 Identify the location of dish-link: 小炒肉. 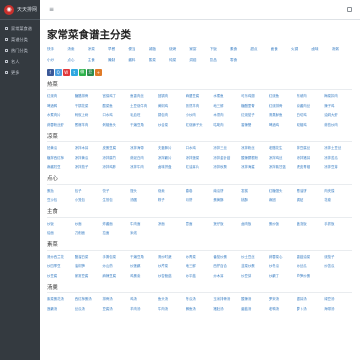
(200, 114).